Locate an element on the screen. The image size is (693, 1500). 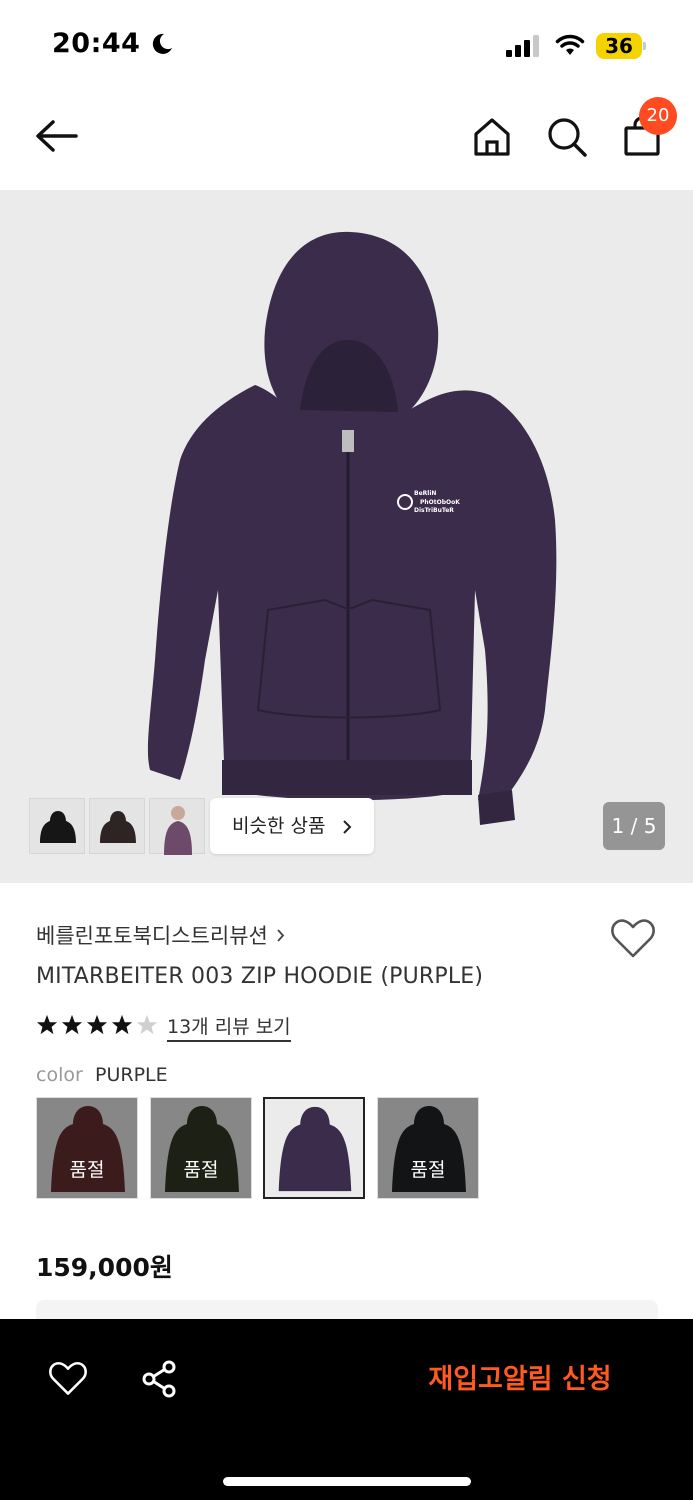
wifi-icon is located at coordinates (570, 44).